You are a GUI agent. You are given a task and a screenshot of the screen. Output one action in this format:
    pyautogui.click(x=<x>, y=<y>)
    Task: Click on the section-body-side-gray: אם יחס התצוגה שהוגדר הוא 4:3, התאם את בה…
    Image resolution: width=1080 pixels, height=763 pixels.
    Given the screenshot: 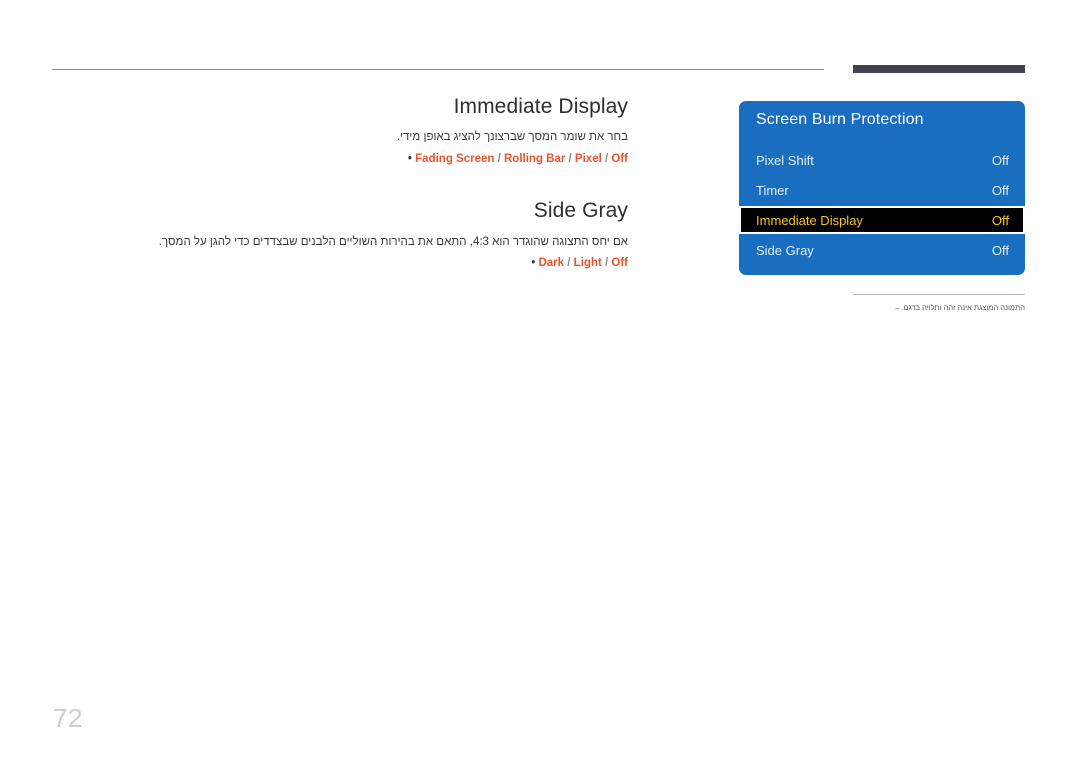 What is the action you would take?
    pyautogui.click(x=393, y=241)
    